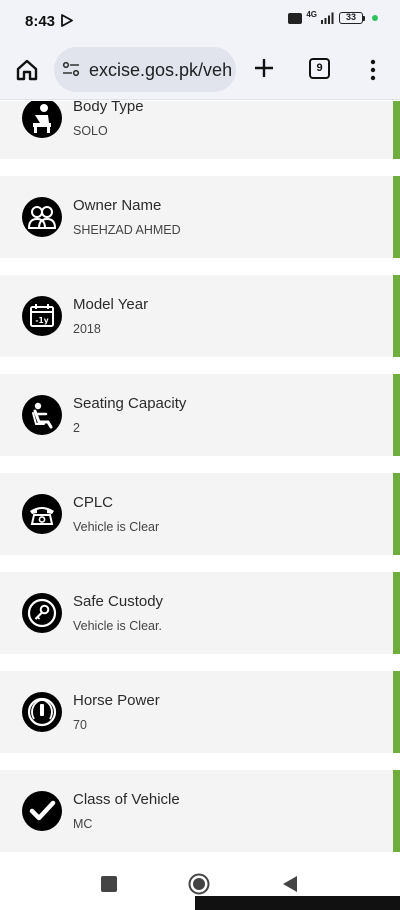 The height and width of the screenshot is (910, 400). Describe the element at coordinates (80, 725) in the screenshot. I see `detail-value: 70` at that location.